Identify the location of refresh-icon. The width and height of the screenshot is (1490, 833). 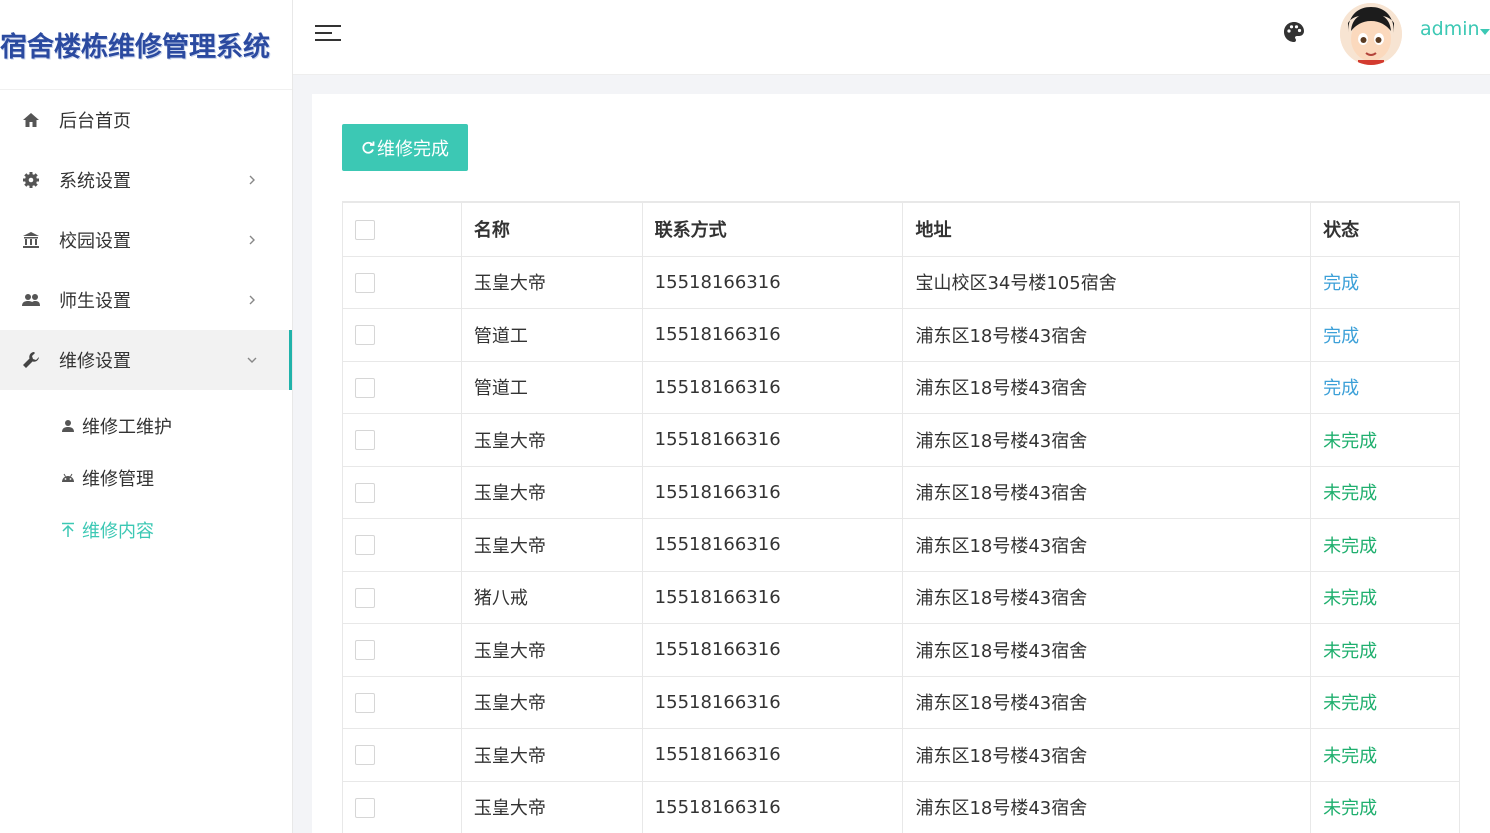
(368, 147).